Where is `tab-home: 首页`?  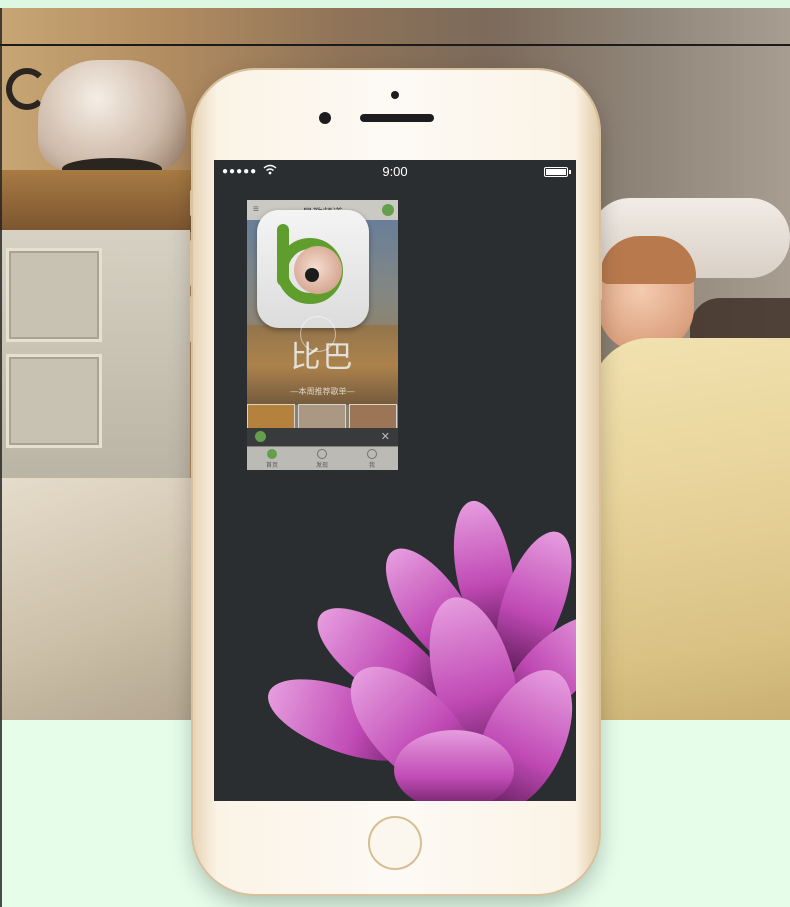 tab-home: 首页 is located at coordinates (272, 459).